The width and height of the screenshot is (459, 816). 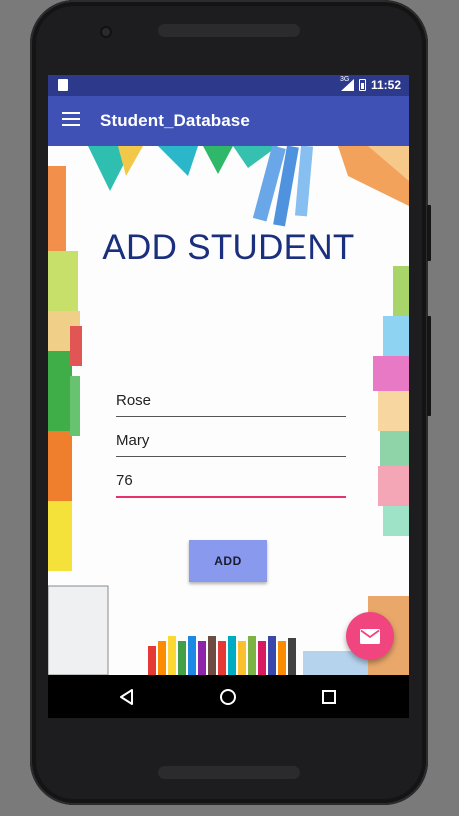 I want to click on home-button, so click(x=228, y=696).